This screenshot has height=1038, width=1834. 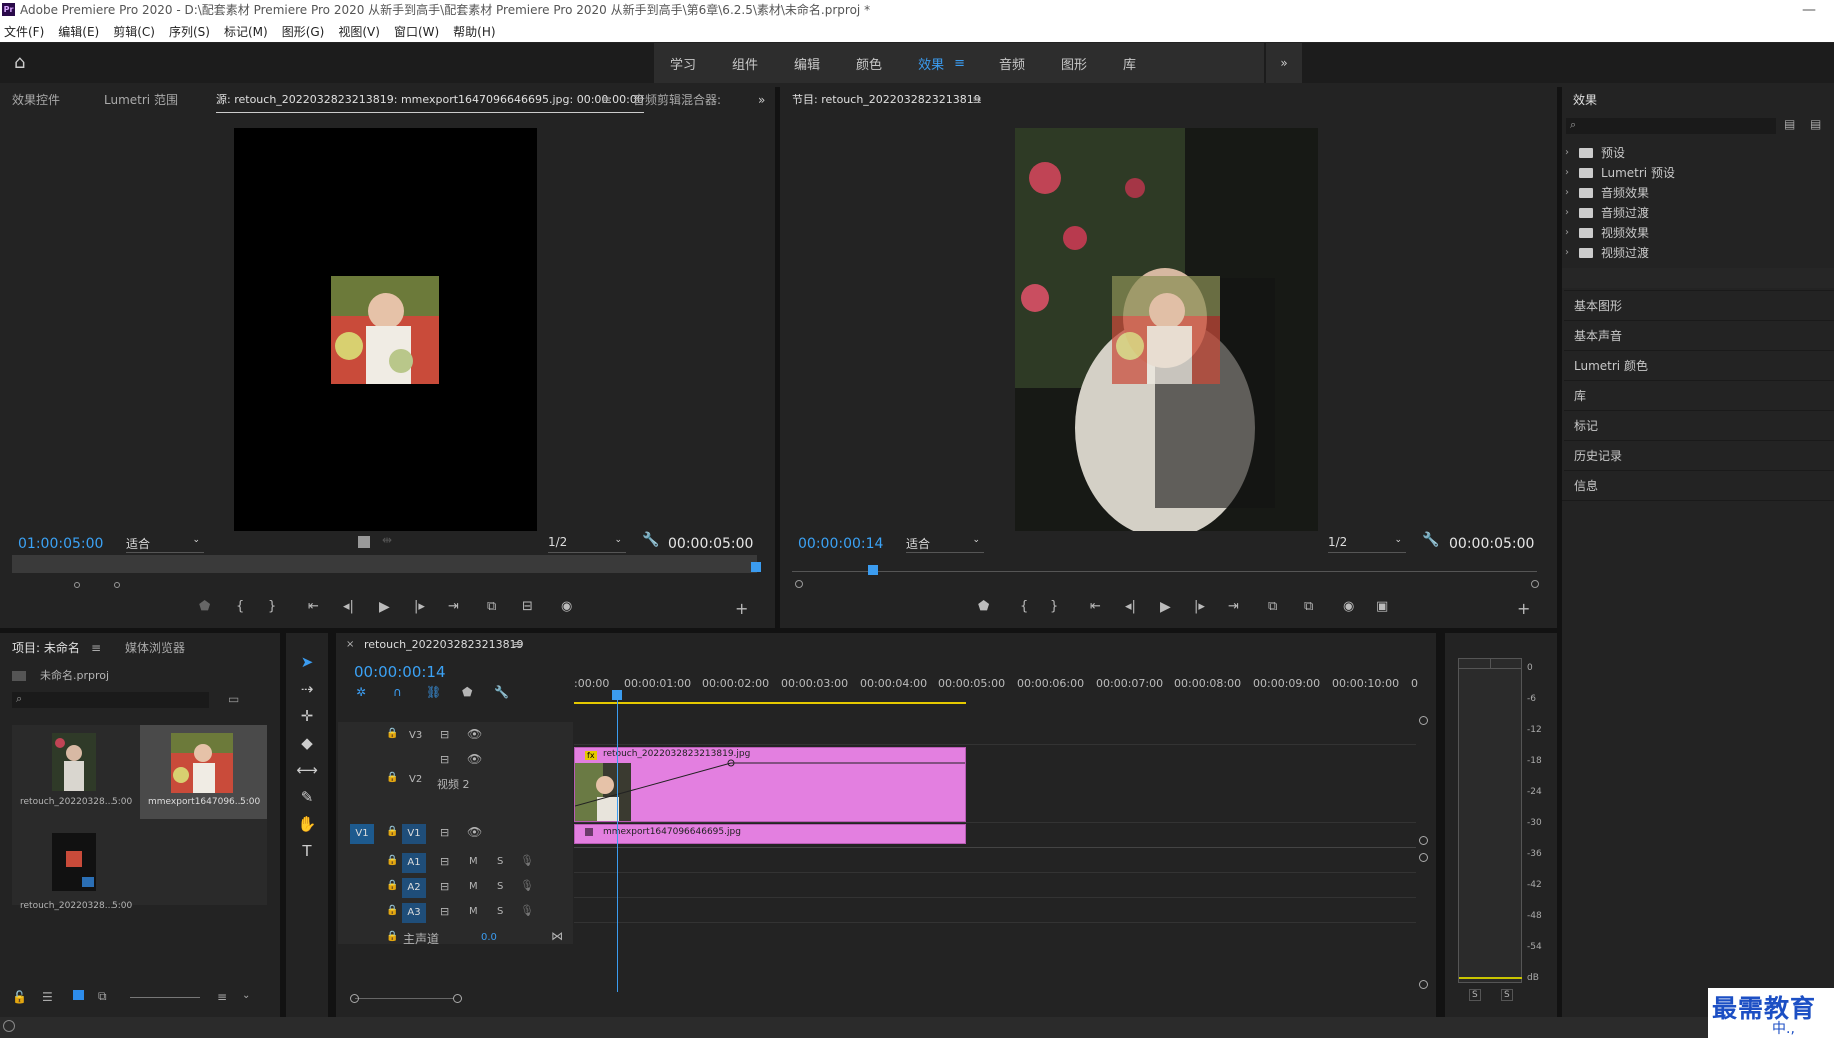 I want to click on tab-lumetri-scopes: Lumetri 范围, so click(x=141, y=100).